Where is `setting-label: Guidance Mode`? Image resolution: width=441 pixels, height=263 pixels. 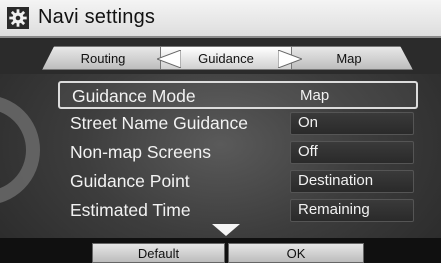
setting-label: Guidance Mode is located at coordinates (134, 96).